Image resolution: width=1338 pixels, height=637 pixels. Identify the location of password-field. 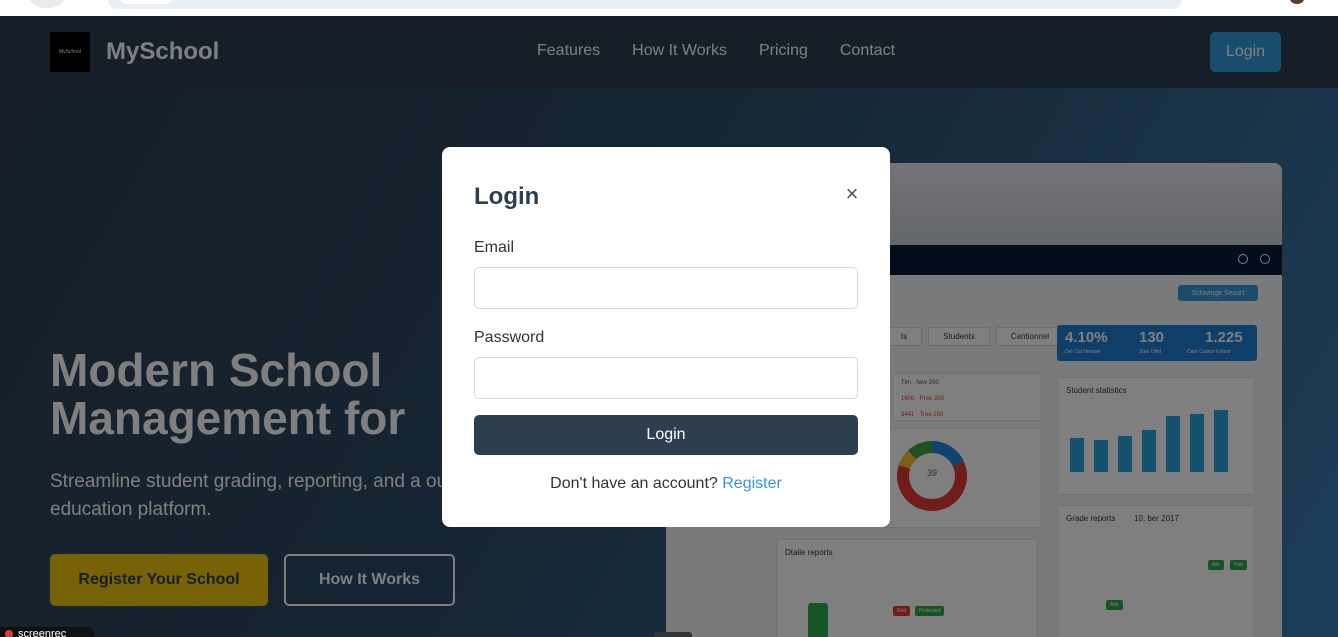
(666, 378).